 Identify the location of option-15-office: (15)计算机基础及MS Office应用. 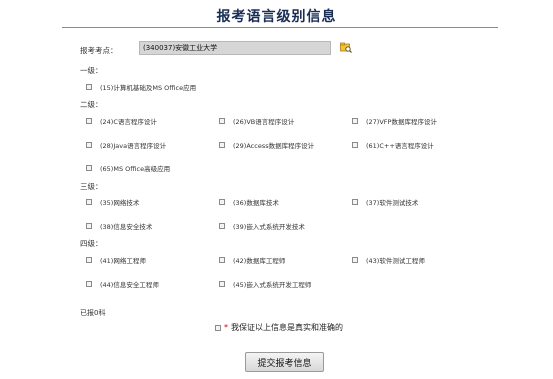
(141, 87).